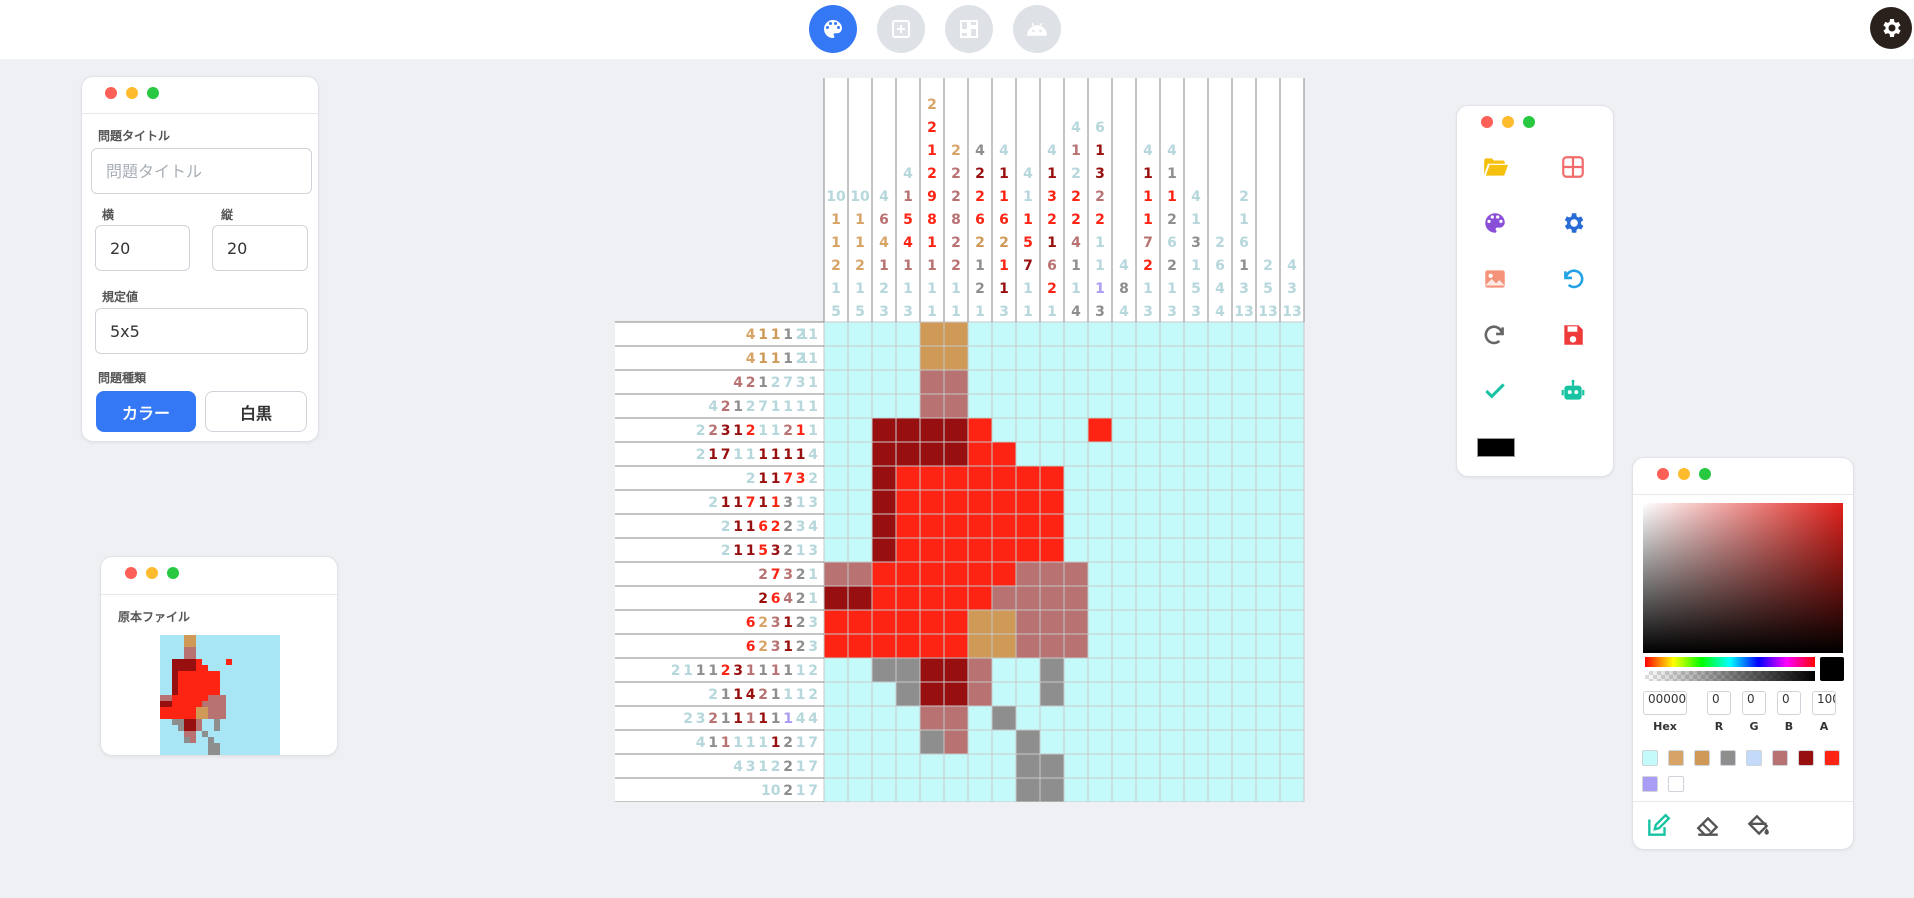 This screenshot has width=1914, height=898. What do you see at coordinates (969, 29) in the screenshot?
I see `tiles-mode-button` at bounding box center [969, 29].